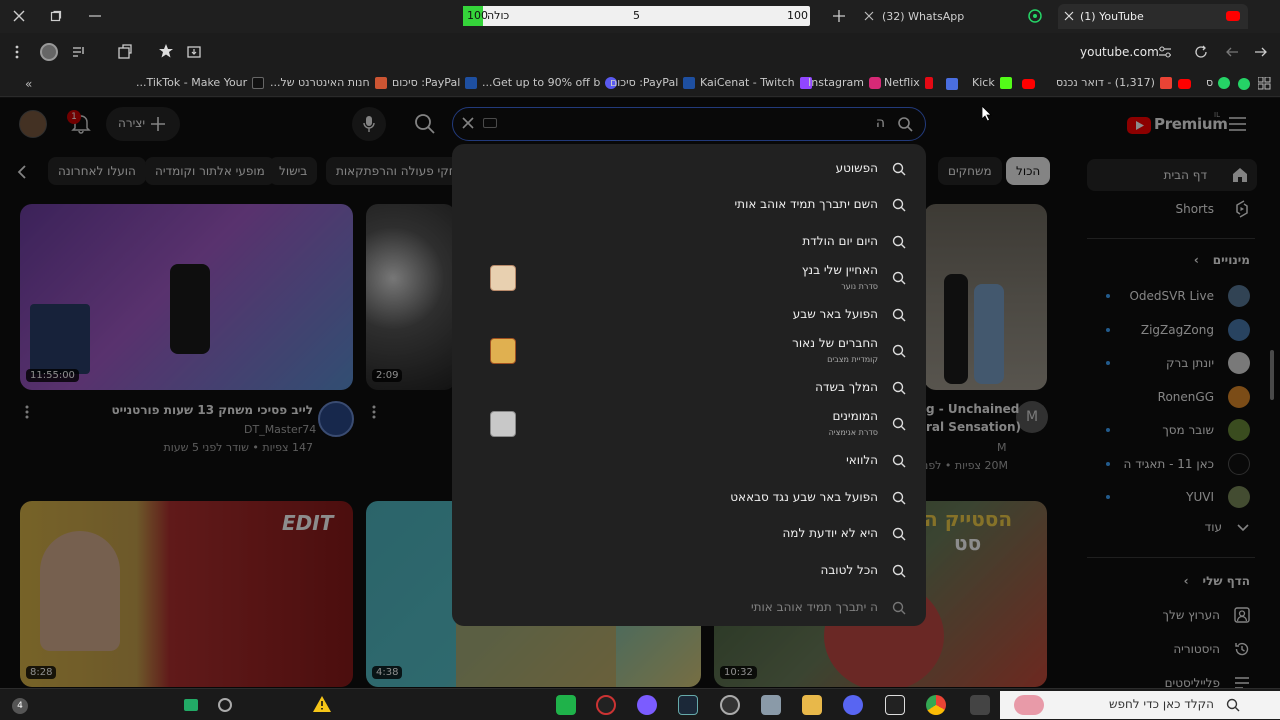 The height and width of the screenshot is (720, 1280). What do you see at coordinates (992, 82) in the screenshot?
I see `bookmark-kick: Kick` at bounding box center [992, 82].